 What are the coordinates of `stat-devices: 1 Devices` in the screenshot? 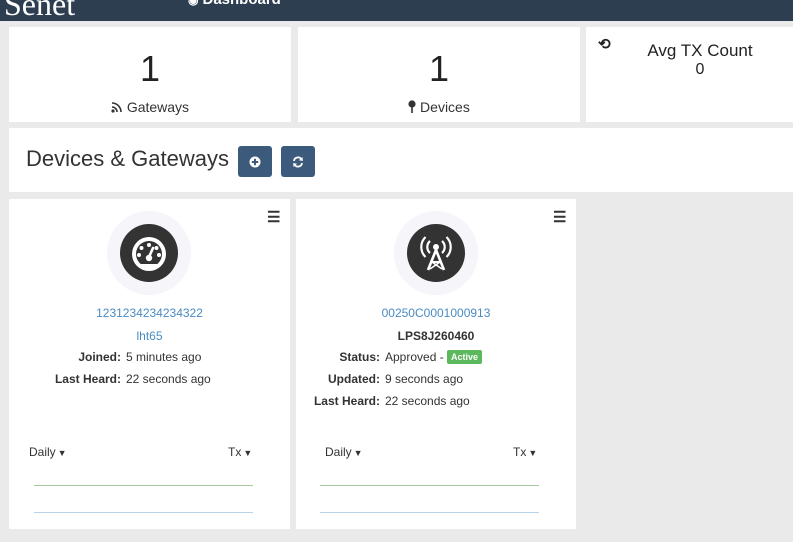 It's located at (439, 74).